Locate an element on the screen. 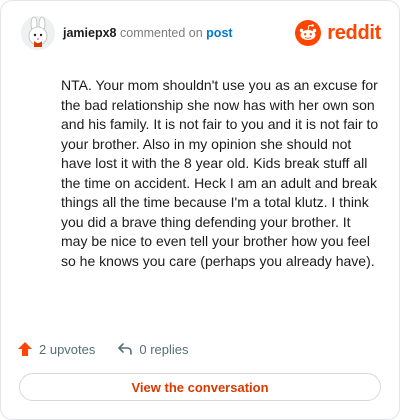 This screenshot has height=420, width=400. reddit-logo-icon is located at coordinates (308, 33).